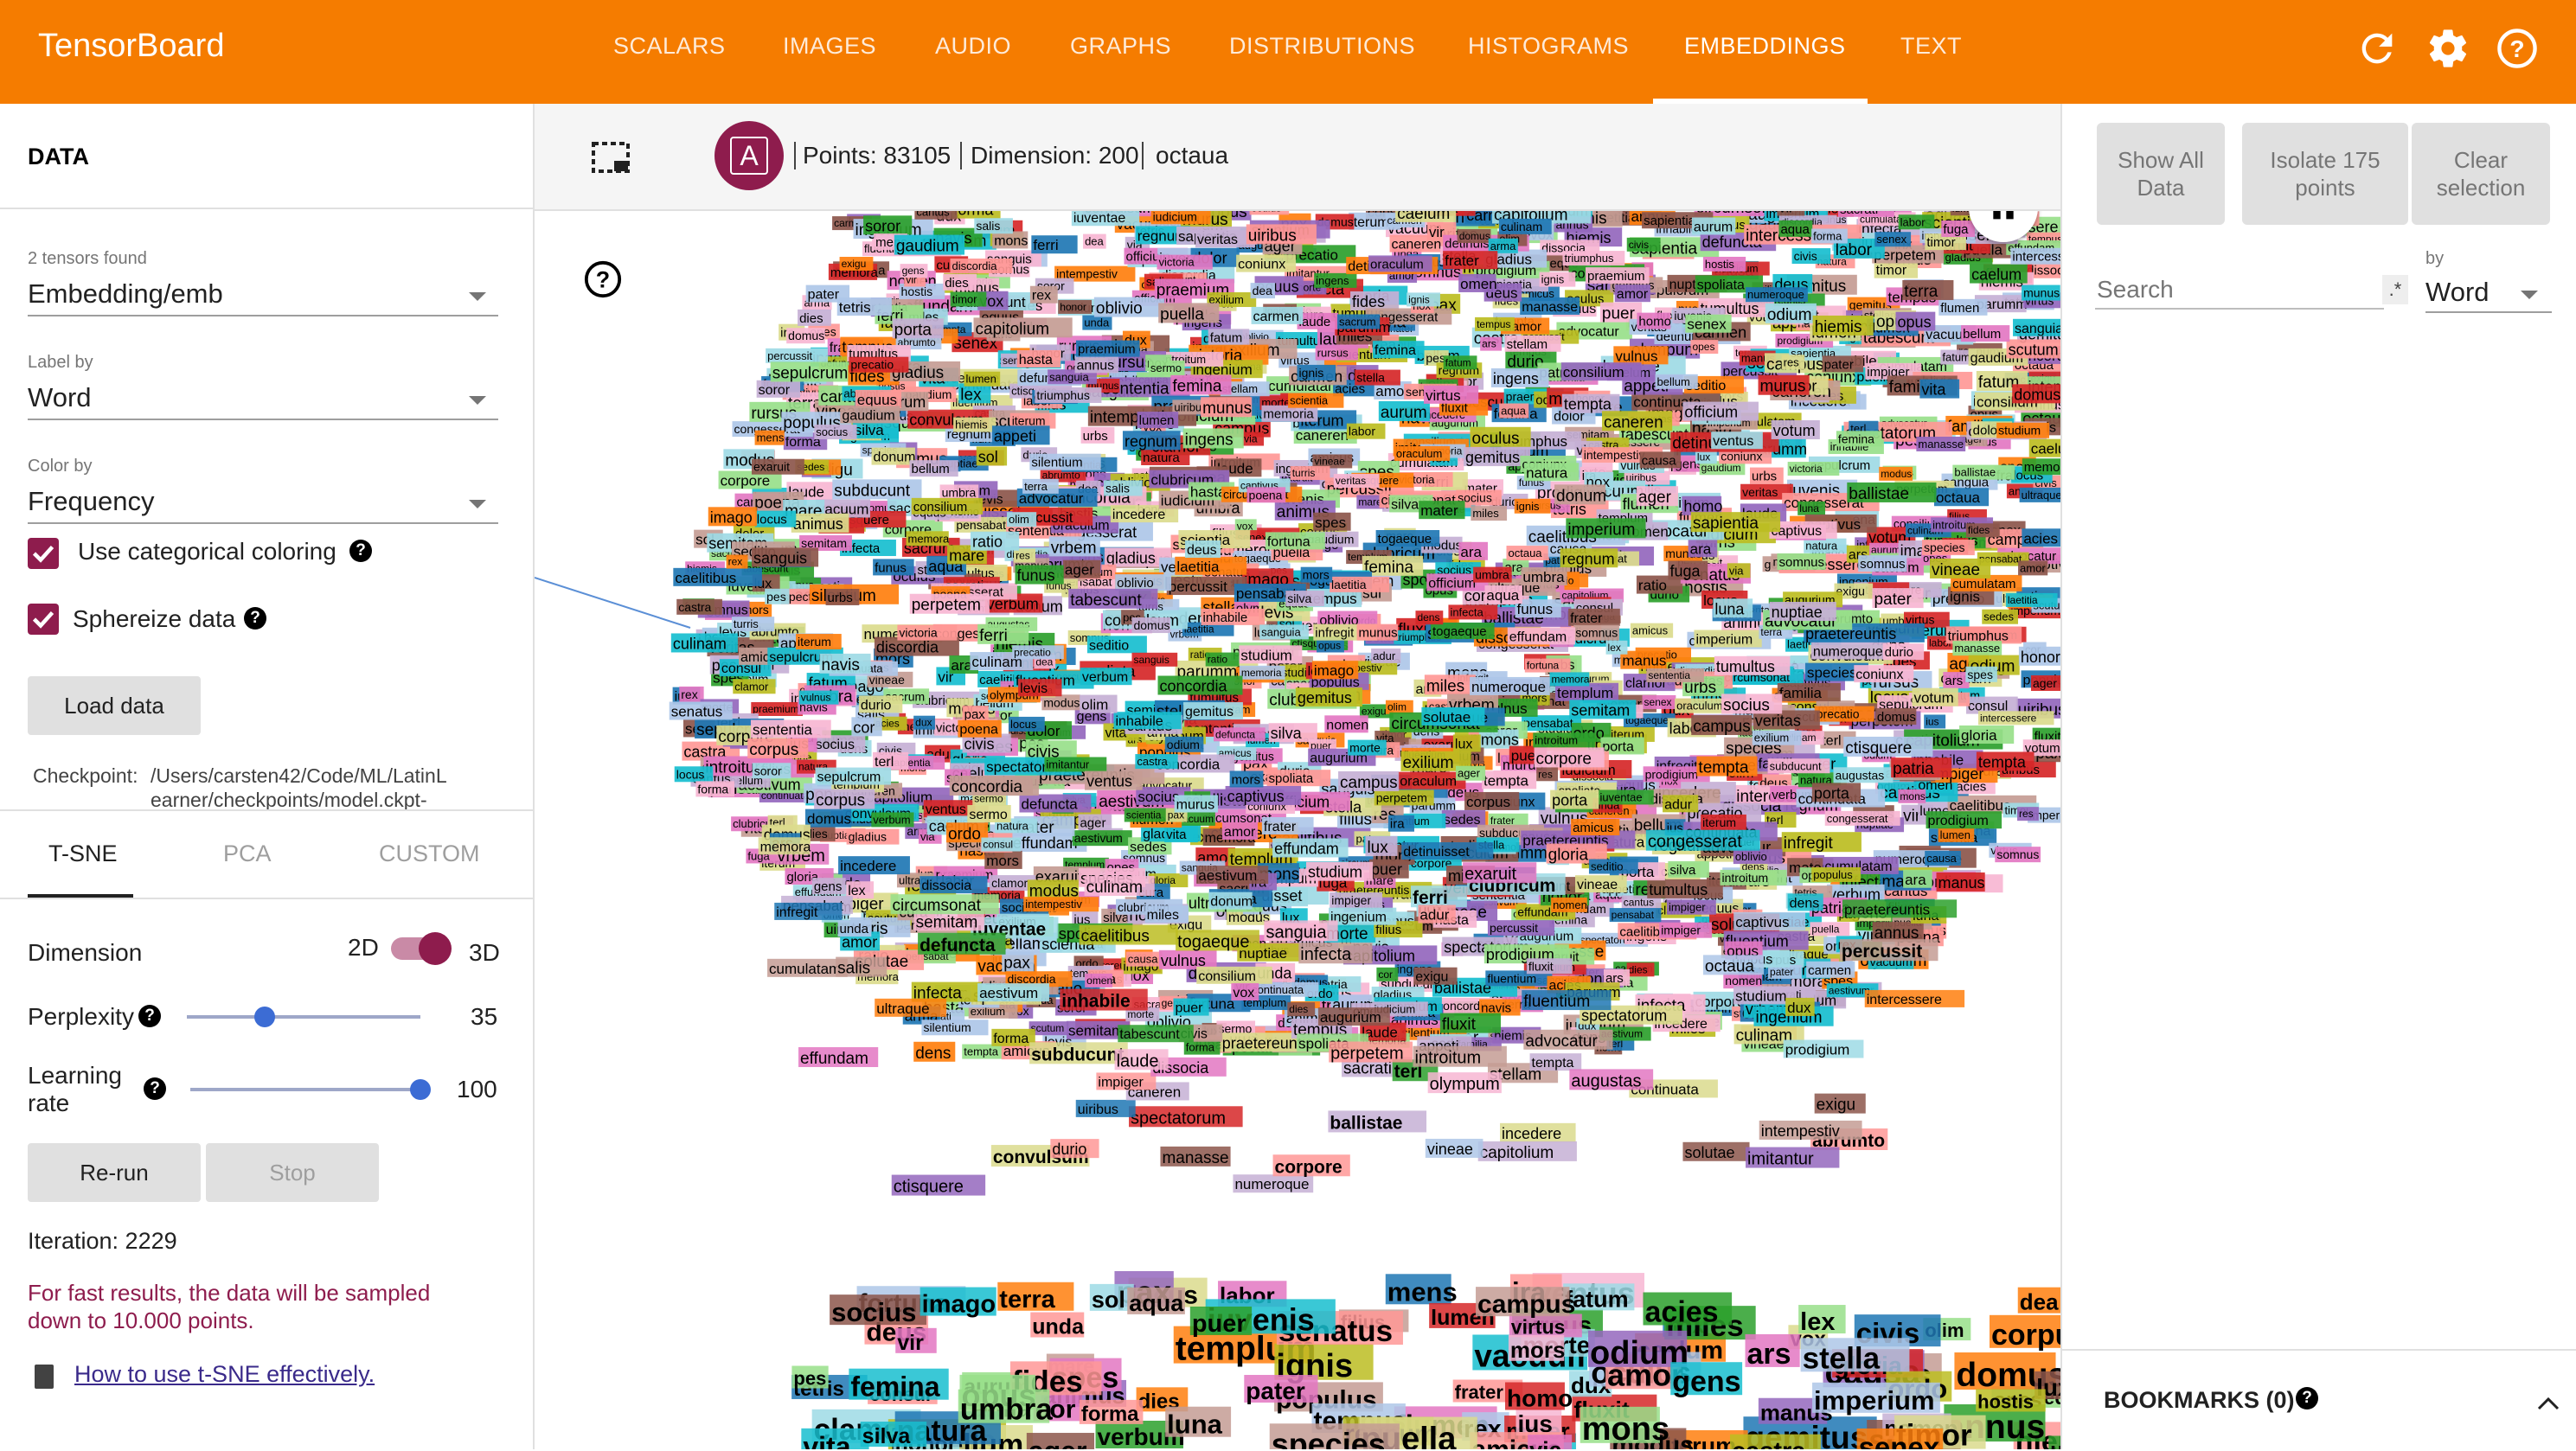 This screenshot has width=2576, height=1451. I want to click on point-label: defuncta, so click(1240, 734).